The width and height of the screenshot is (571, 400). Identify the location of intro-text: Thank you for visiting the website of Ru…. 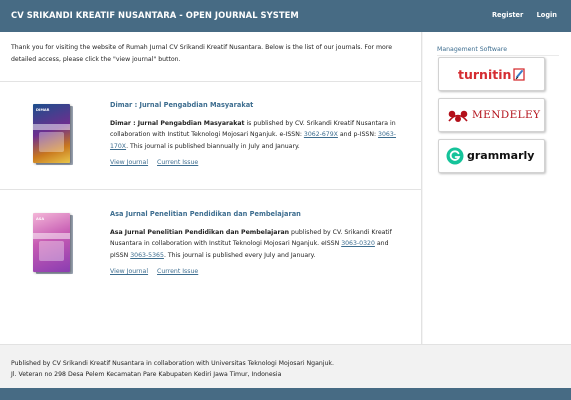
(211, 53).